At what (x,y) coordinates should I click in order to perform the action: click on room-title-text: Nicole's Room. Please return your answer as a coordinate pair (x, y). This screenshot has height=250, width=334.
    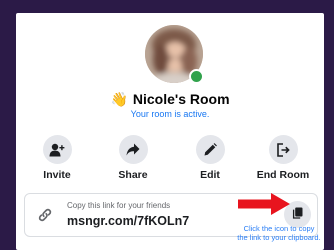
    Looking at the image, I should click on (181, 99).